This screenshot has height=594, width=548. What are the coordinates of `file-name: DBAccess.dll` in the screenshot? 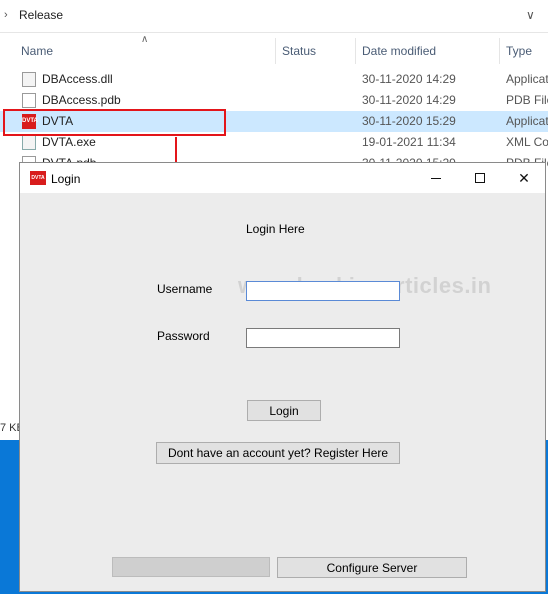 It's located at (77, 79).